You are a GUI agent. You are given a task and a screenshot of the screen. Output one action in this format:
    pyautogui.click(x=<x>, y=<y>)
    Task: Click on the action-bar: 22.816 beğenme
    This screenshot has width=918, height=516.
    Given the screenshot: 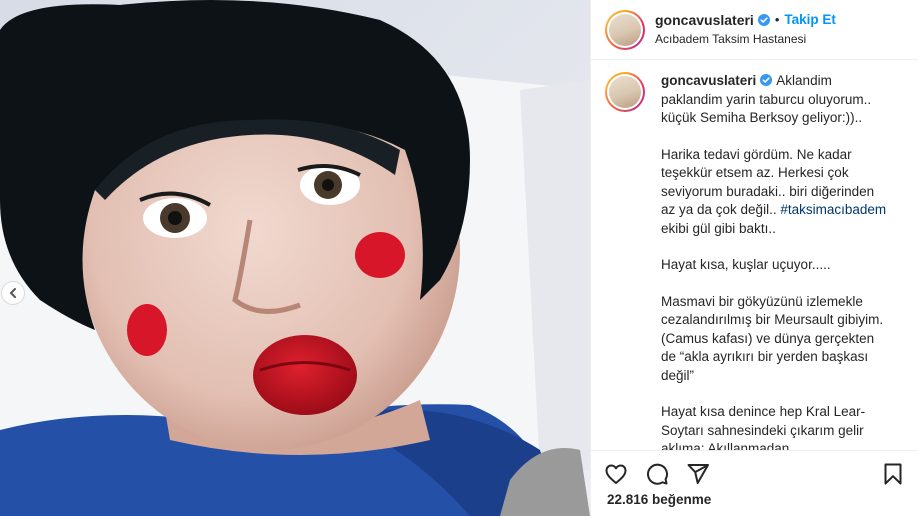 What is the action you would take?
    pyautogui.click(x=754, y=478)
    